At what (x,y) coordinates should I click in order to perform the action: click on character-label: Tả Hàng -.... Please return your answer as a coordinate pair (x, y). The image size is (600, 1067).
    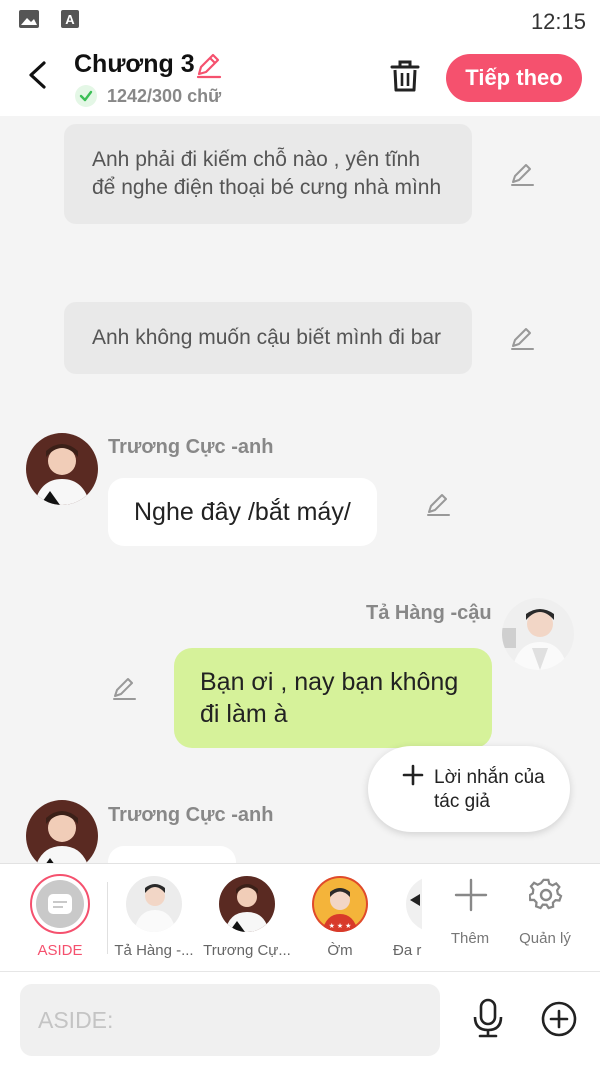
    Looking at the image, I should click on (154, 950).